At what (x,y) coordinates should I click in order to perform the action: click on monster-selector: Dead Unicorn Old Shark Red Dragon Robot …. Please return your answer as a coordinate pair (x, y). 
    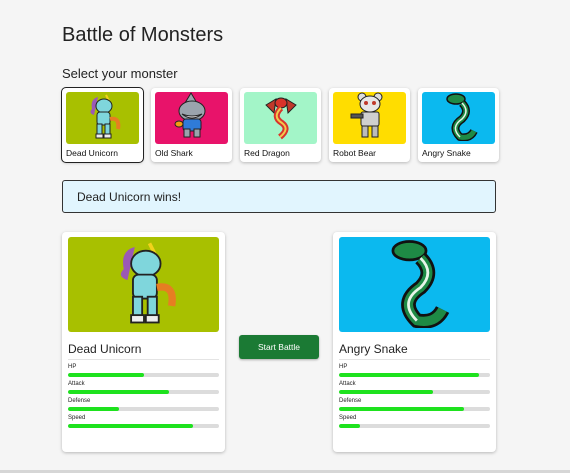
    Looking at the image, I should click on (280, 125).